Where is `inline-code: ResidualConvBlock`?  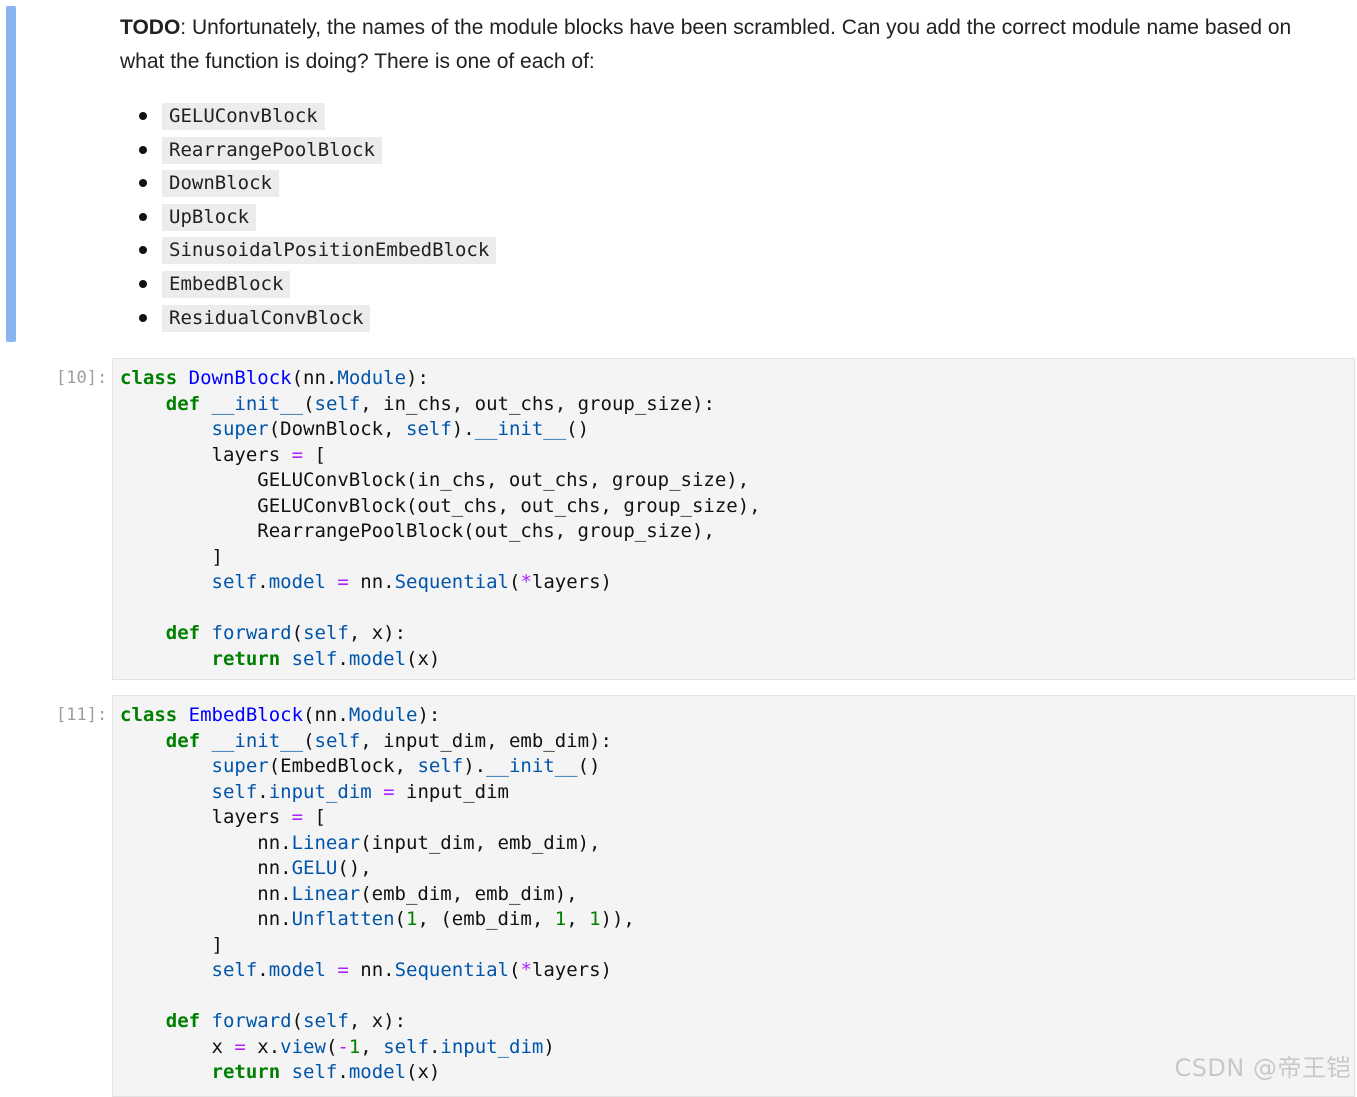 inline-code: ResidualConvBlock is located at coordinates (266, 318).